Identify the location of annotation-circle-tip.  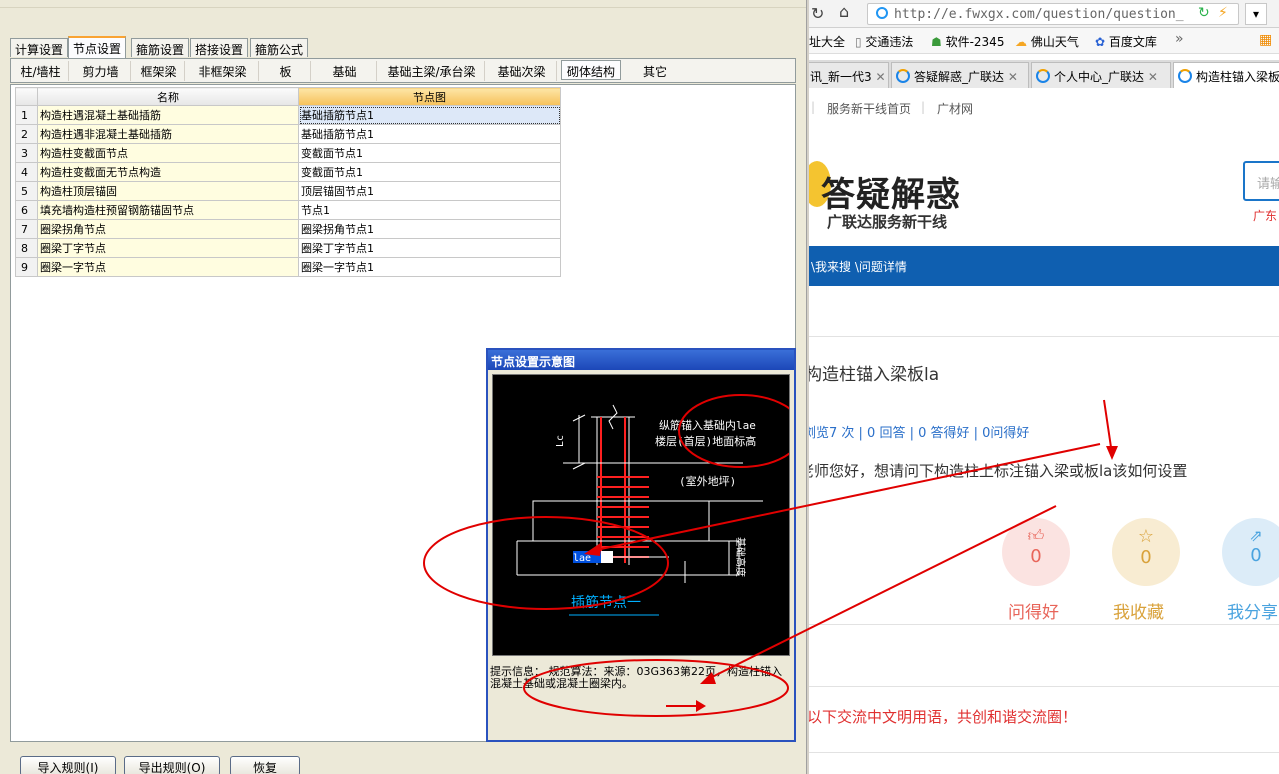
(656, 688).